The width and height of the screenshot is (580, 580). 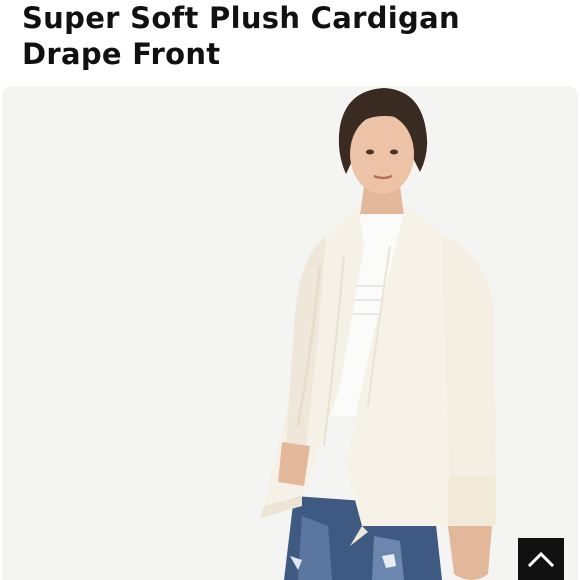 I want to click on product-title: Super Soft Plush Cardigan Drape Front, so click(x=241, y=36).